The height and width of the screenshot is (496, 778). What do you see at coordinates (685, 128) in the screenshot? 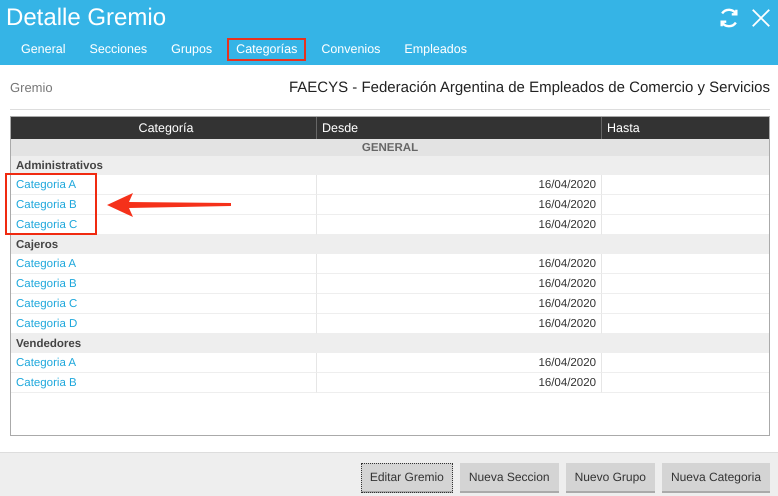
I see `column-header: Hasta` at bounding box center [685, 128].